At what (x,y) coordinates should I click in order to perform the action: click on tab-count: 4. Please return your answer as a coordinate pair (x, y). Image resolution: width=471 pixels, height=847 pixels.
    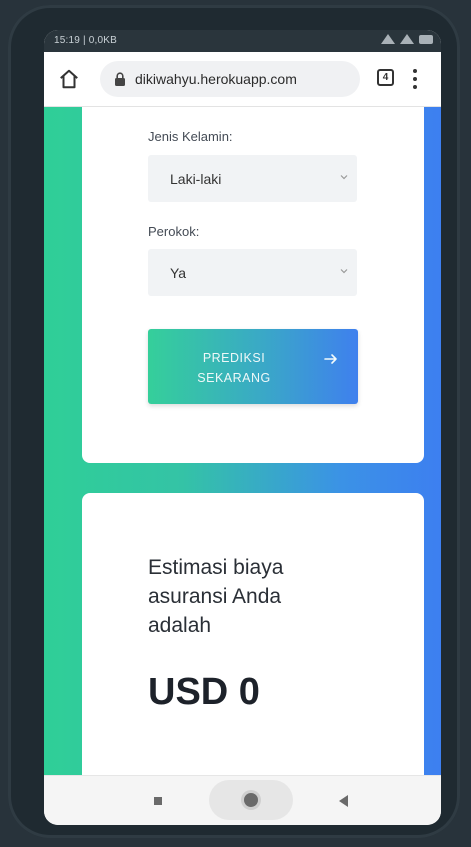
    Looking at the image, I should click on (385, 77).